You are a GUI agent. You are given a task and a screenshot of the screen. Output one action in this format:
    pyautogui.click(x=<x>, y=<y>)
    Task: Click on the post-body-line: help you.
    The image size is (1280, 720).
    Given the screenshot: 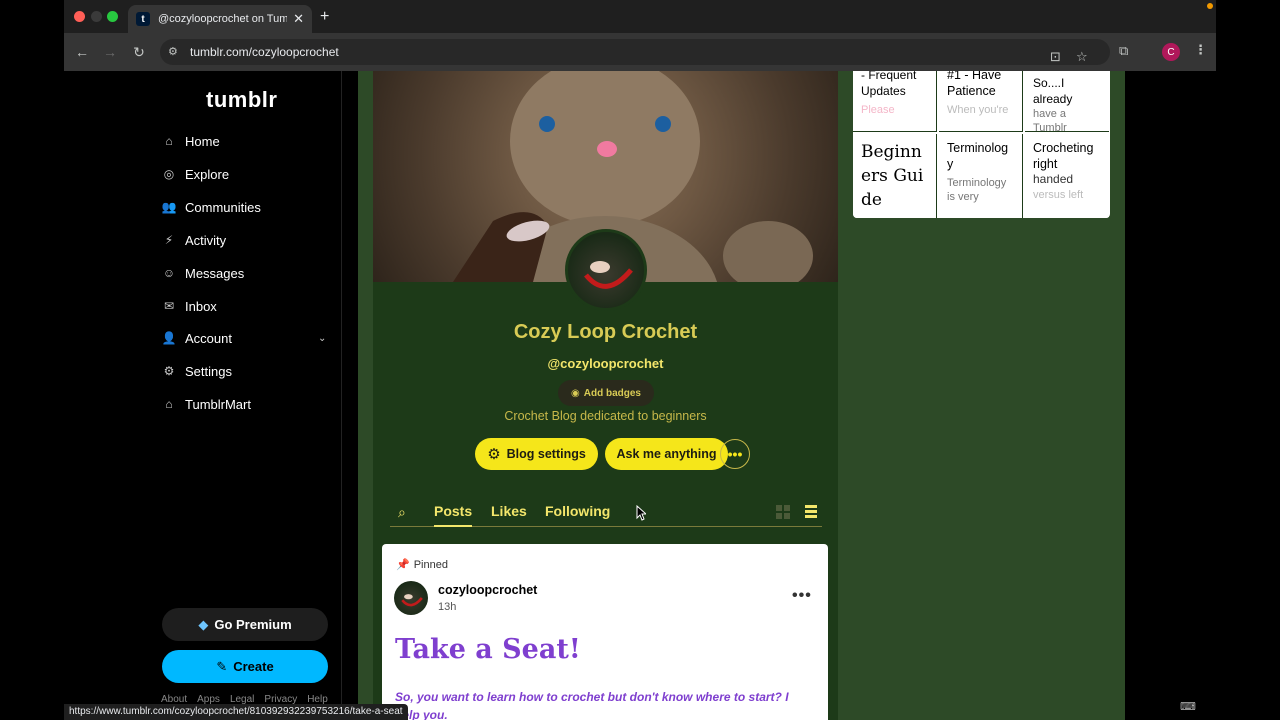 What is the action you would take?
    pyautogui.click(x=421, y=714)
    